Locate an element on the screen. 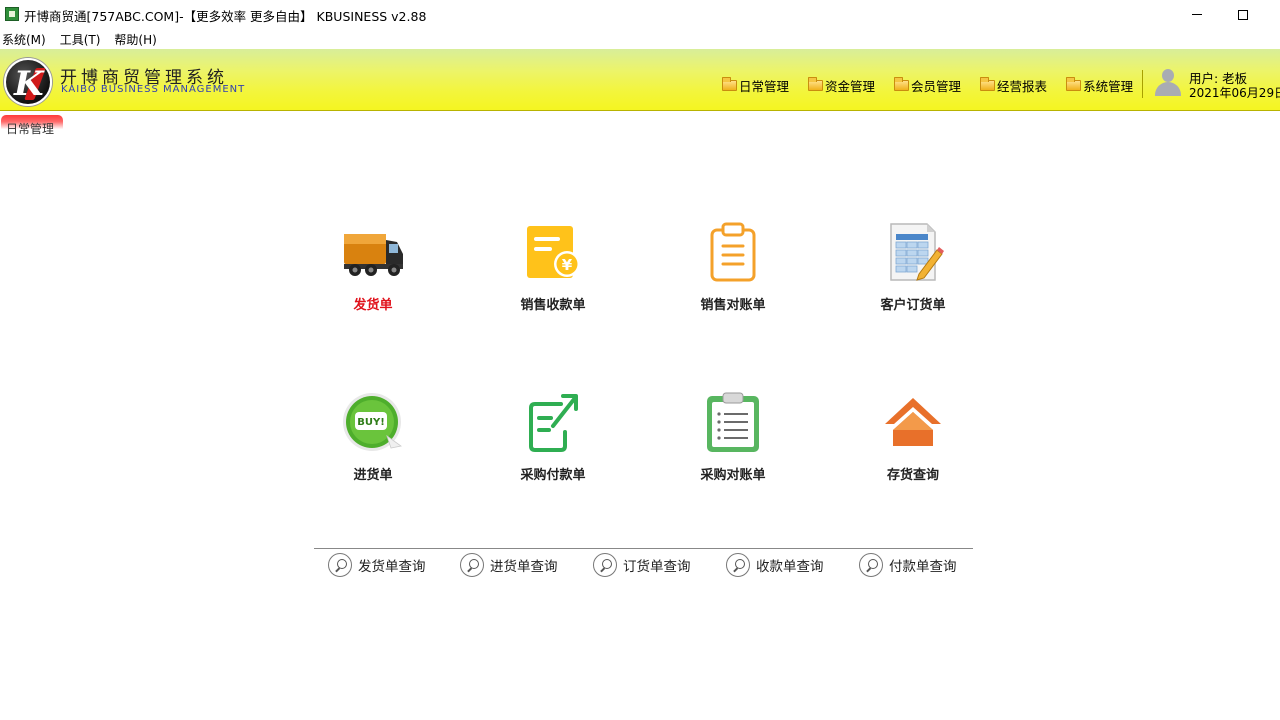 The height and width of the screenshot is (720, 1280). tile-label: 销售对账单 is located at coordinates (733, 305).